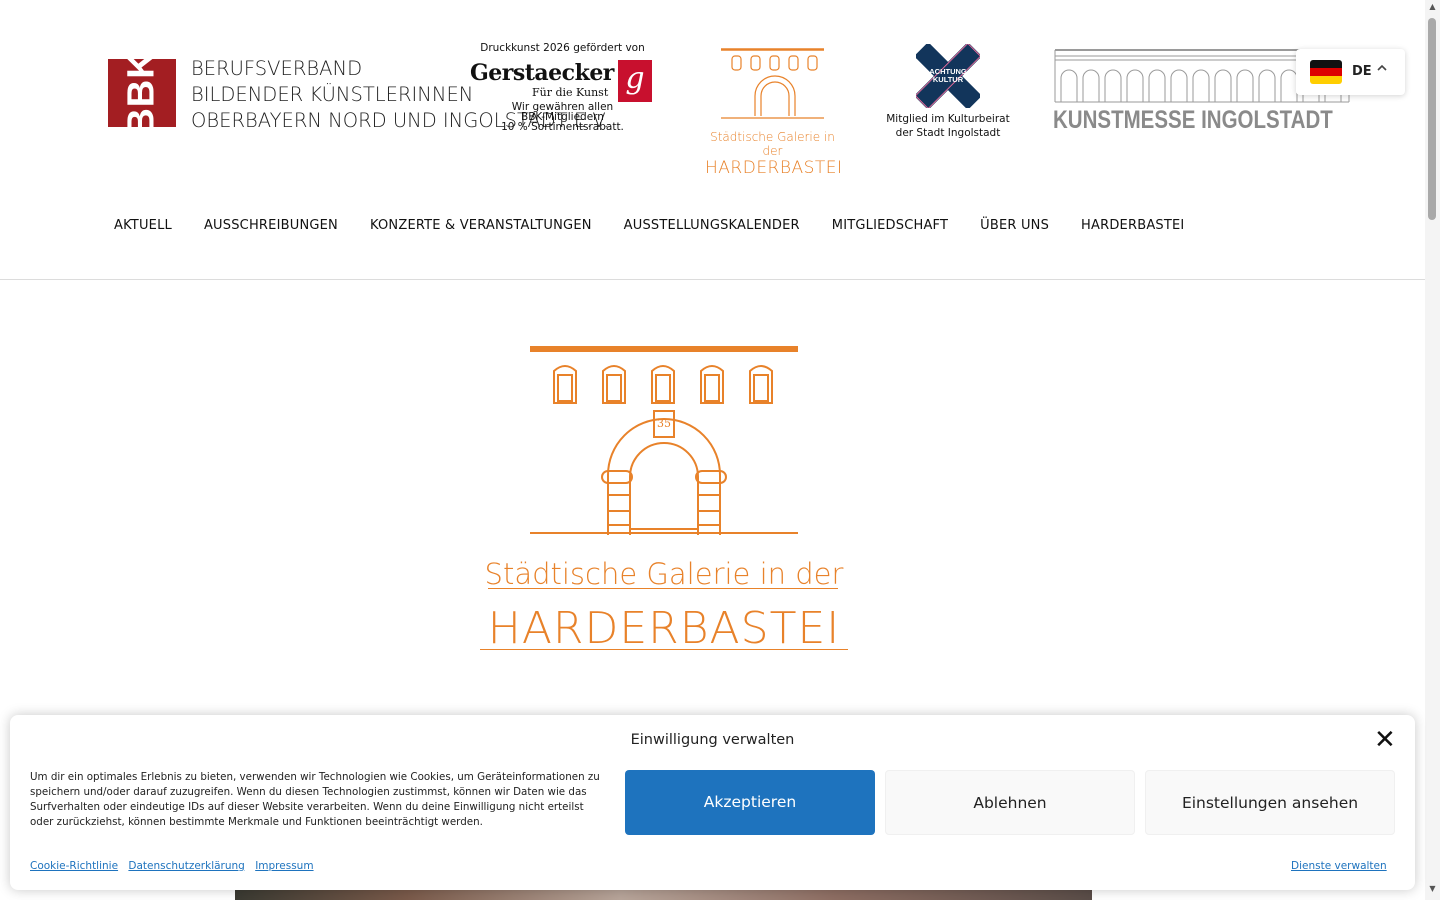  I want to click on harderbastei-building-large-icon: 35, so click(664, 440).